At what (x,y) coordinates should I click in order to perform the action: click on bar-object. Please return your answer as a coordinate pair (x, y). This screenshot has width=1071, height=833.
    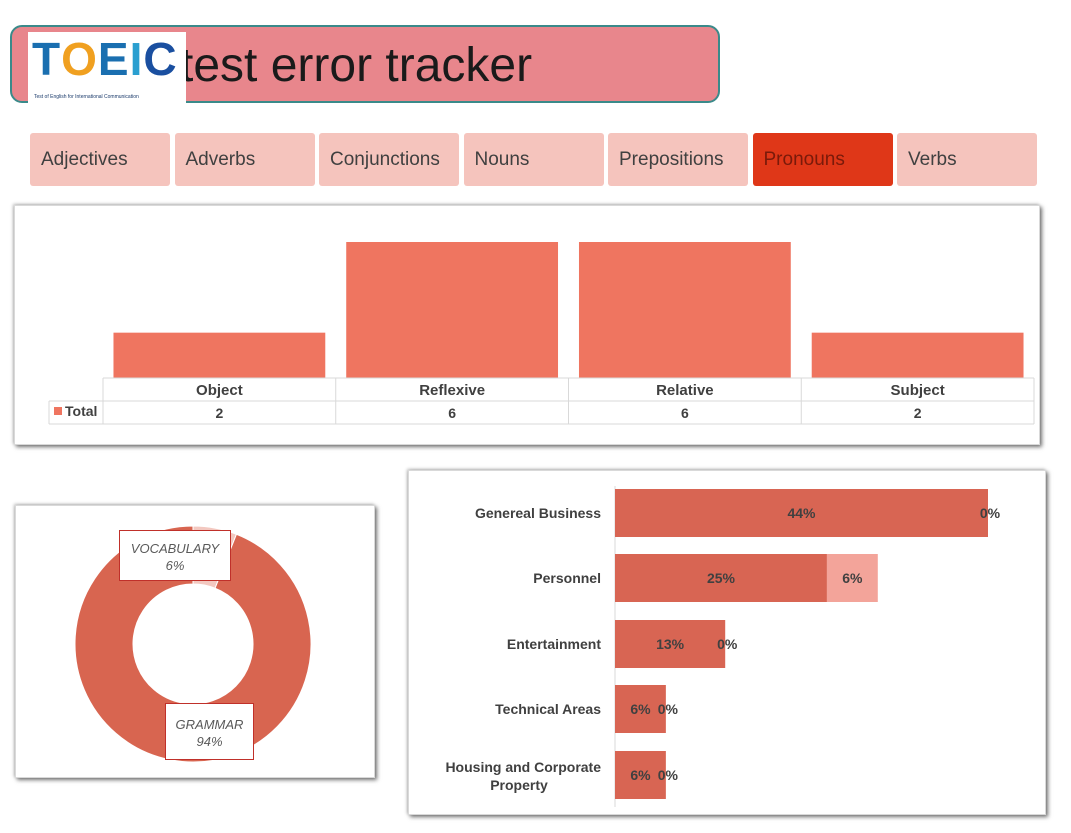
    Looking at the image, I should click on (219, 355).